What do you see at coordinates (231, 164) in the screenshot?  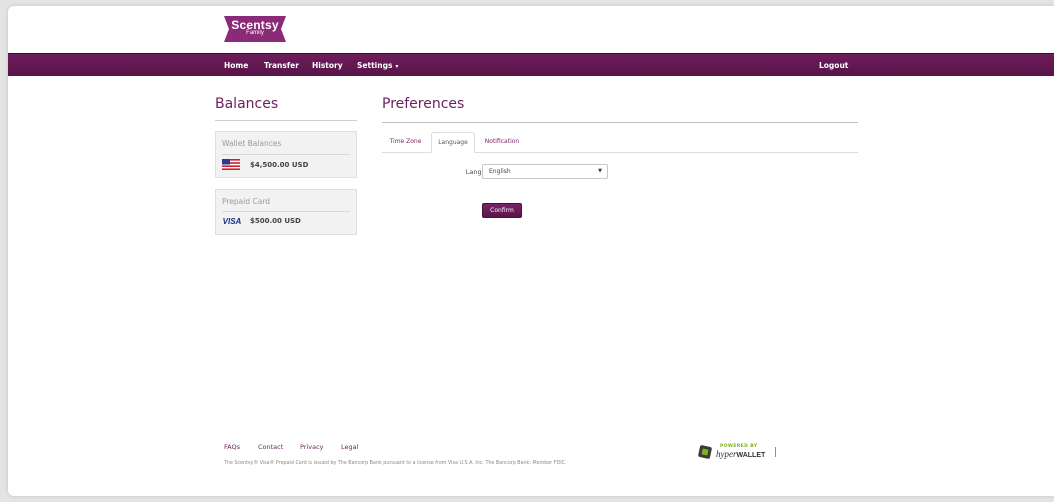 I see `us-flag-icon` at bounding box center [231, 164].